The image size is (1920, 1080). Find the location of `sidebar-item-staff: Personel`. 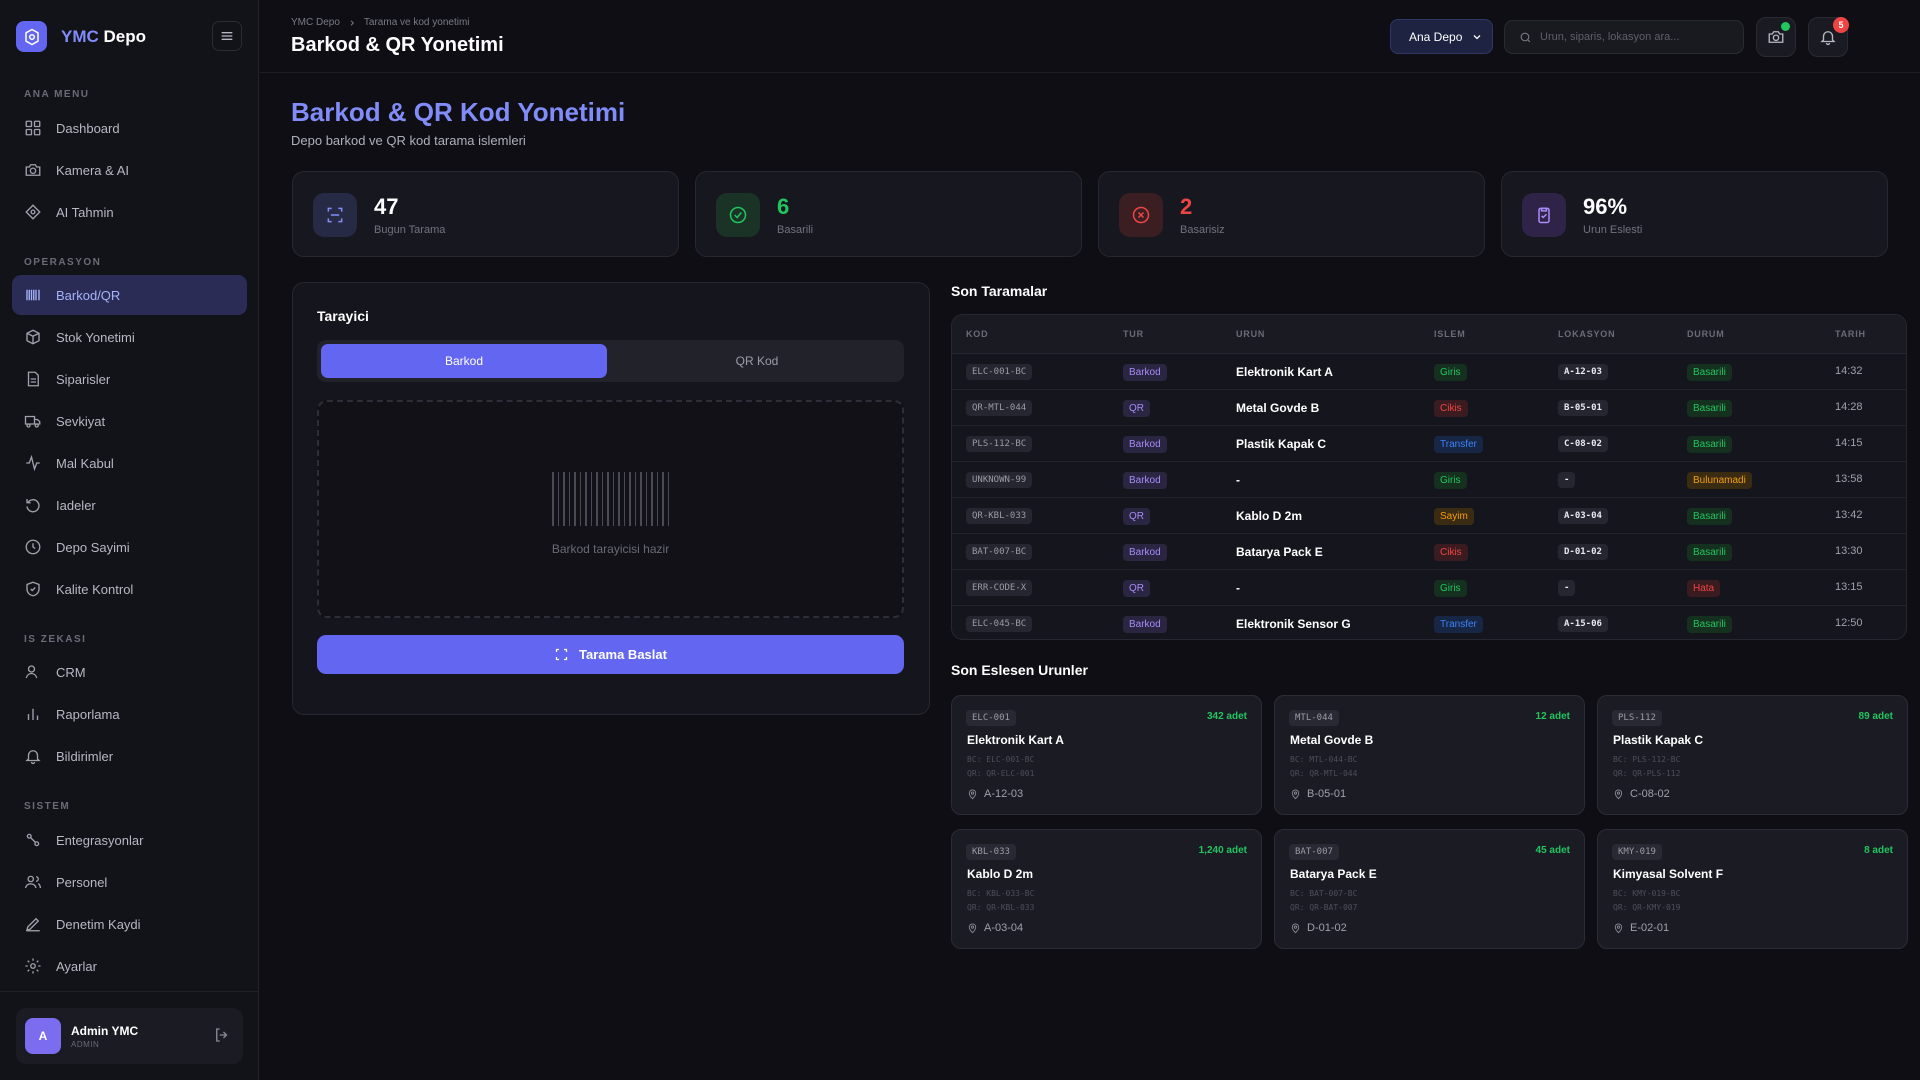

sidebar-item-staff: Personel is located at coordinates (129, 882).